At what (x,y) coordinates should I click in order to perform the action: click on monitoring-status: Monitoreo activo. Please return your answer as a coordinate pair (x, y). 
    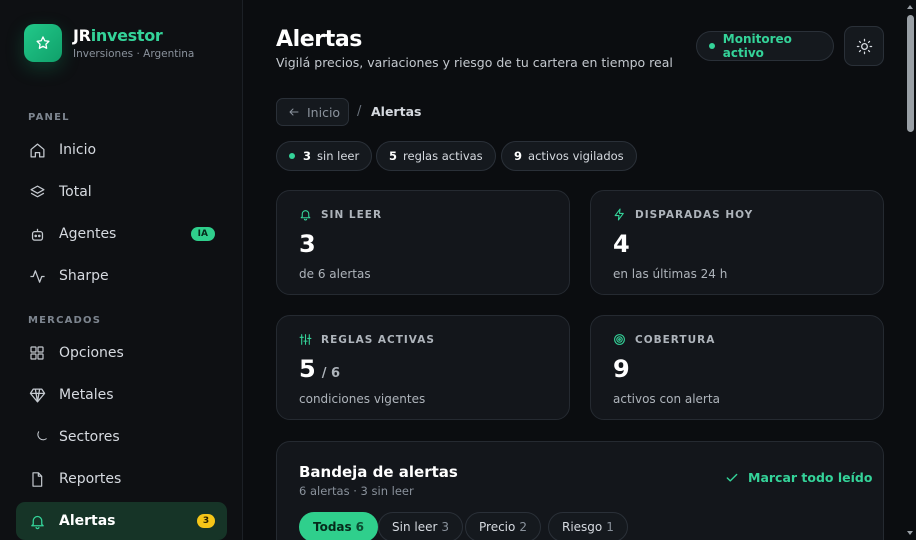
    Looking at the image, I should click on (765, 46).